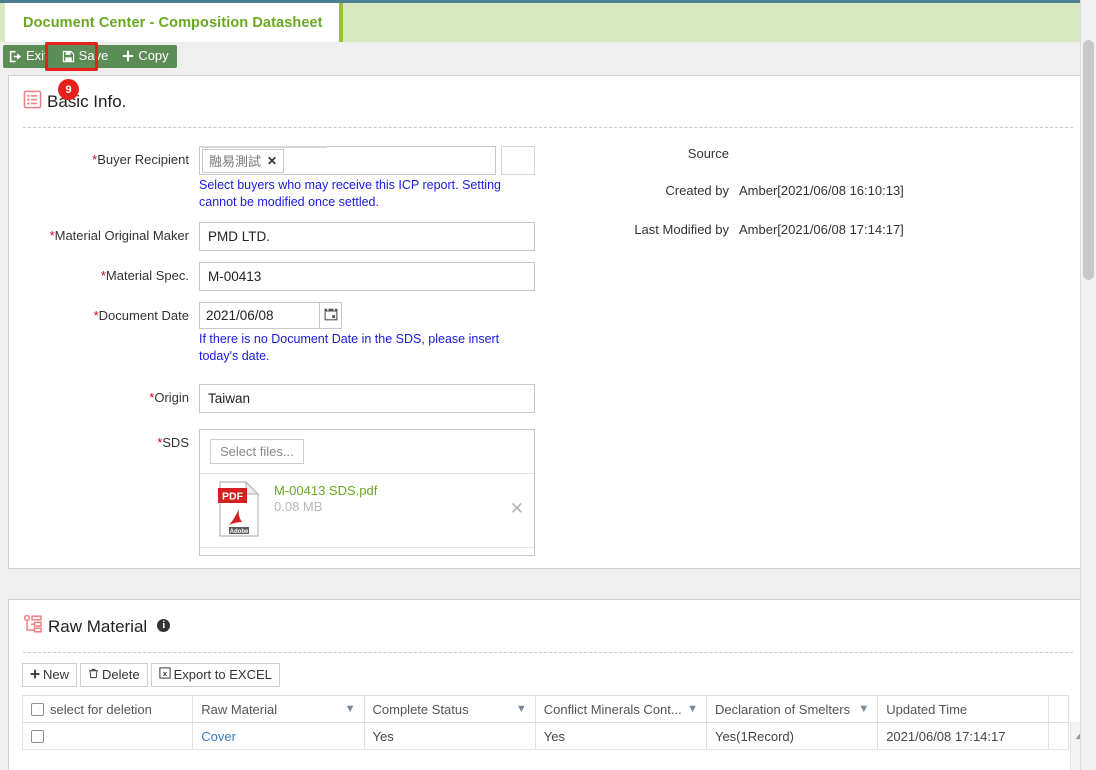 The image size is (1096, 770). What do you see at coordinates (385, 490) in the screenshot?
I see `sds-file-name: M-00413 SDS.pdf` at bounding box center [385, 490].